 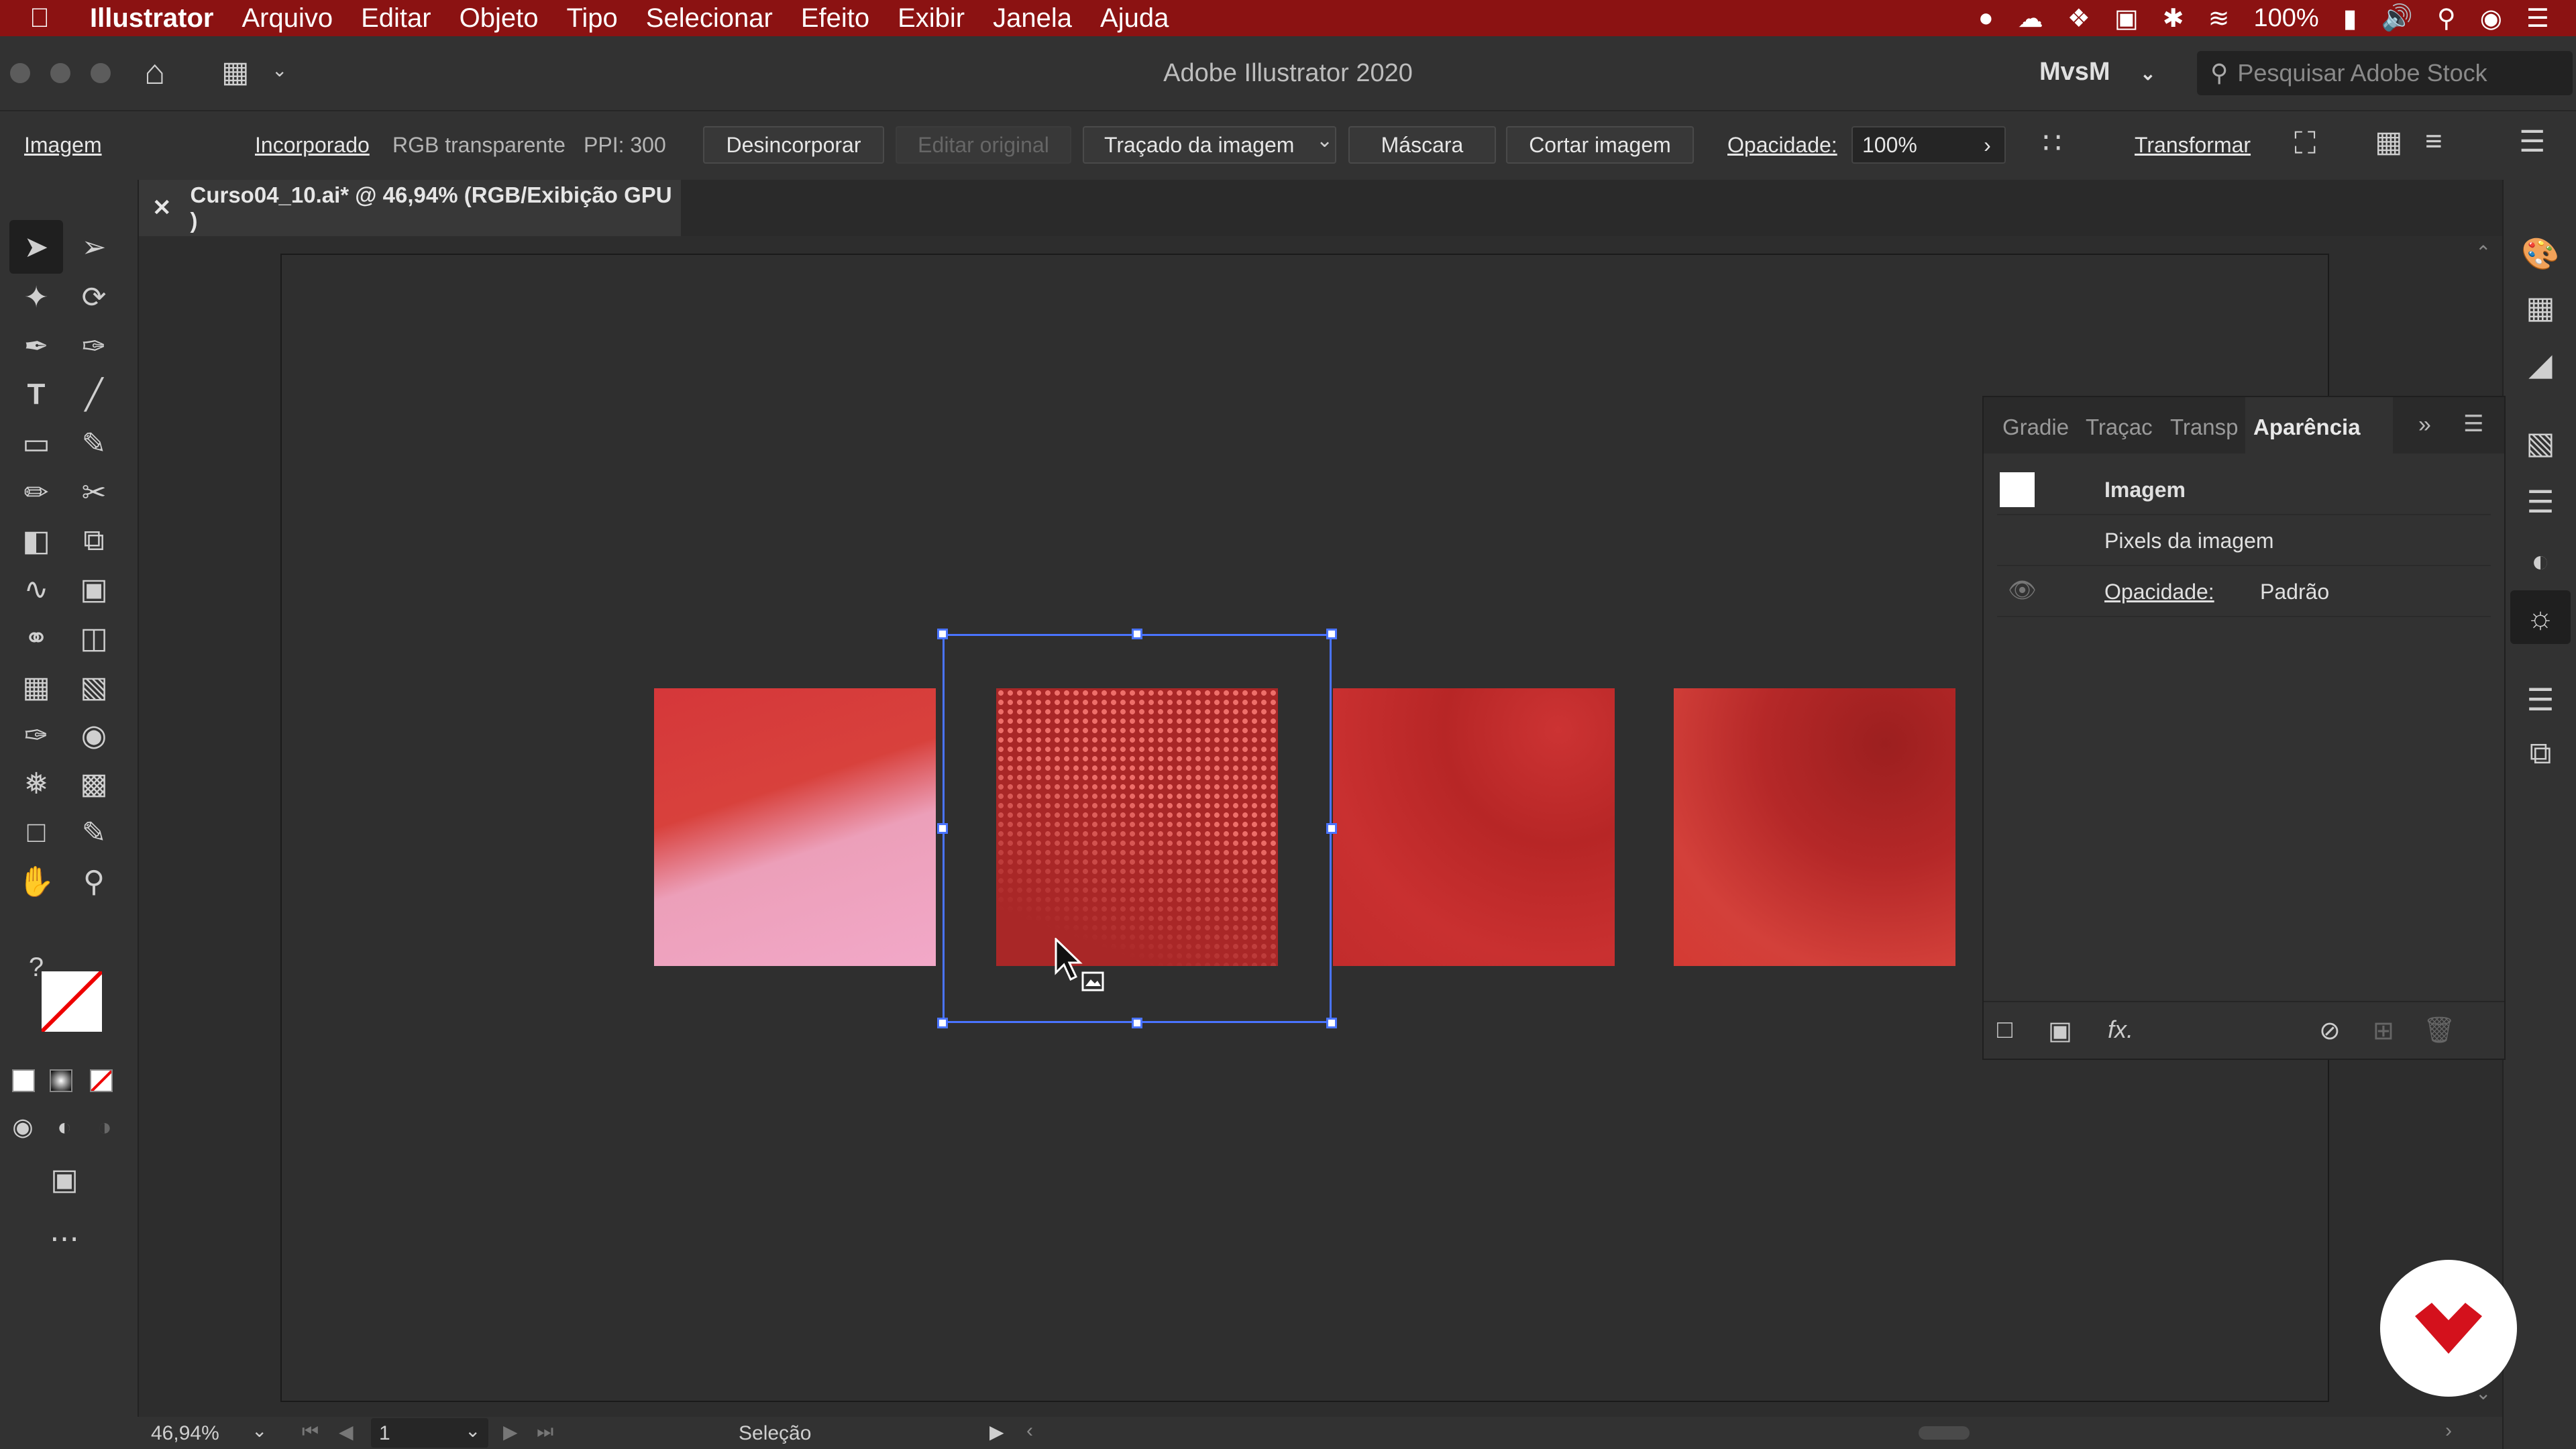 I want to click on rectangle-tool-icon: ▭, so click(x=36, y=443).